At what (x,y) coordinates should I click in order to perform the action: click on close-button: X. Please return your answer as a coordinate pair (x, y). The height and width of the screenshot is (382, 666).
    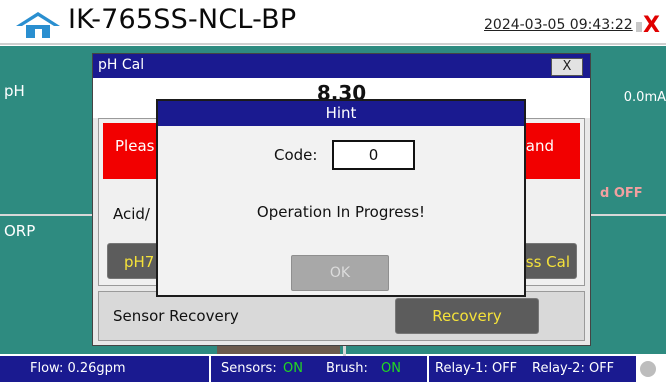
    Looking at the image, I should click on (567, 67).